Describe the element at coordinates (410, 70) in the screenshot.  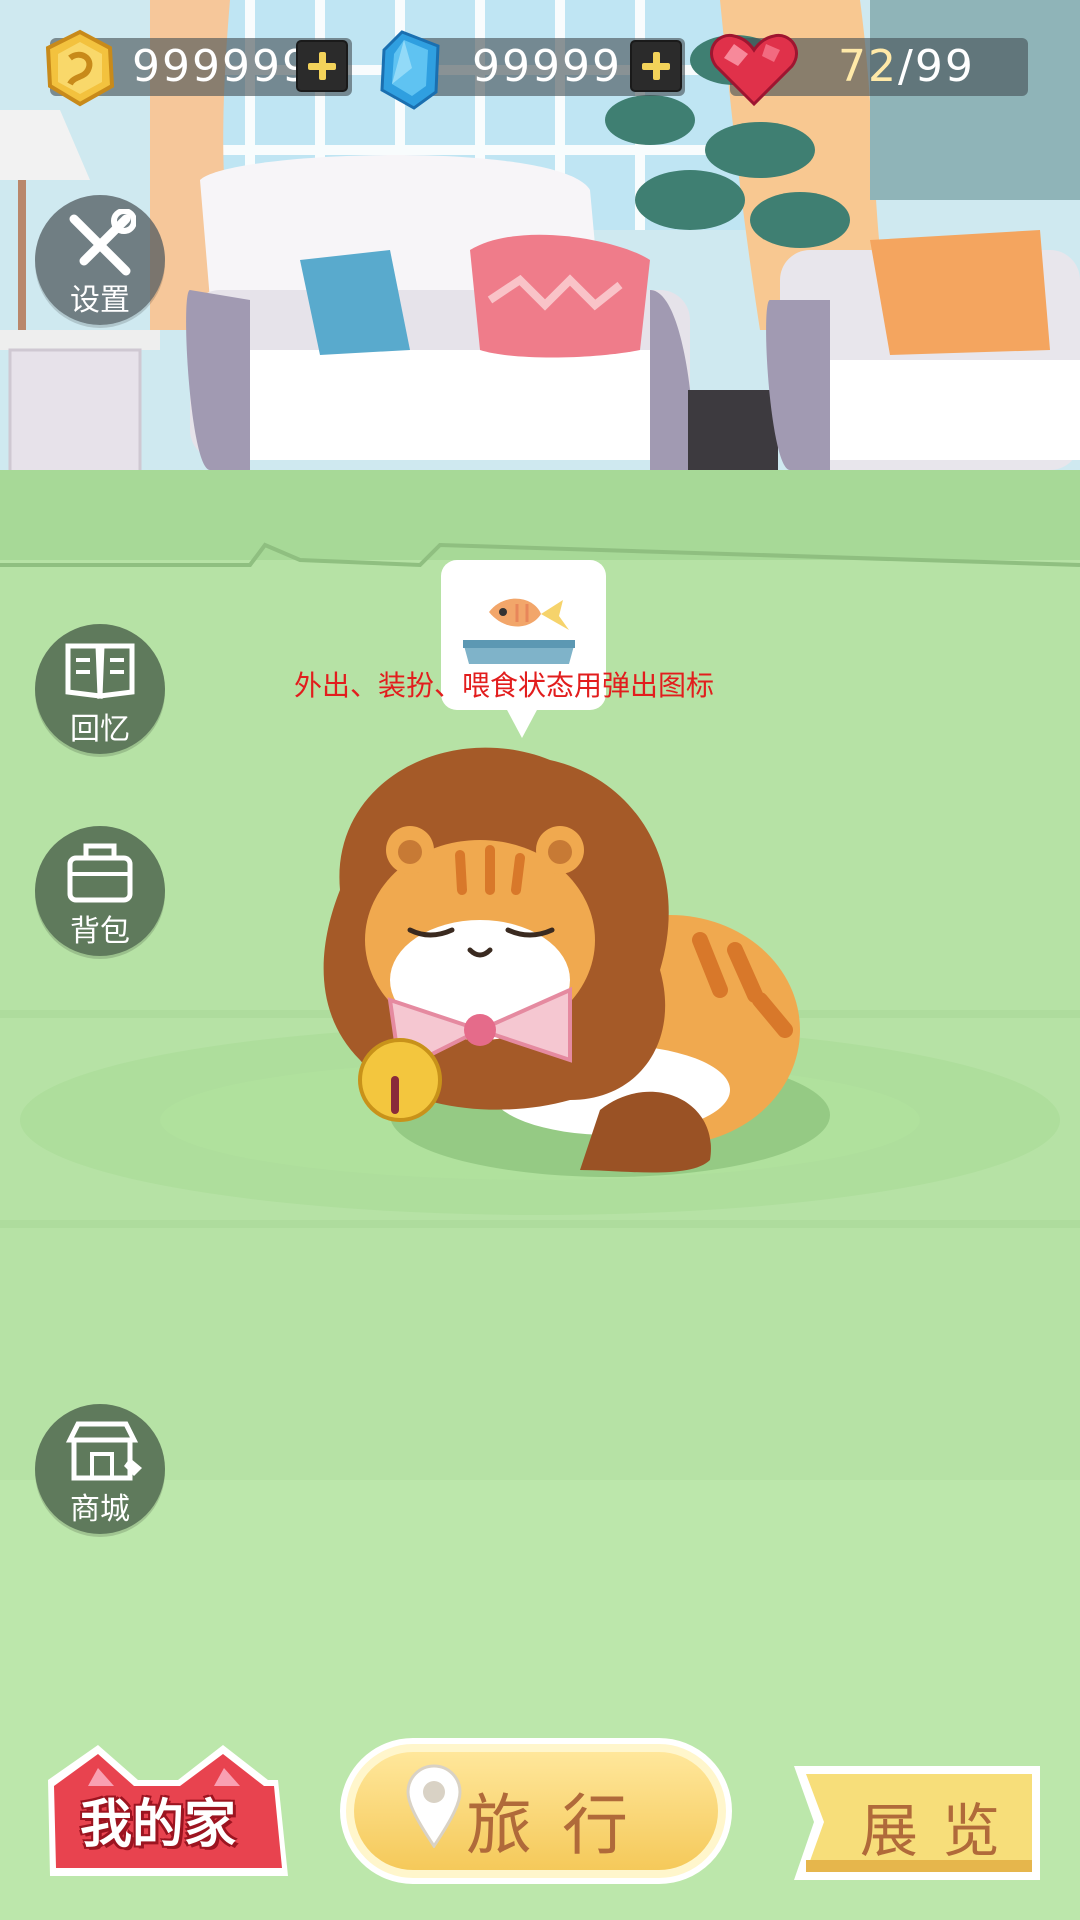
I see `blue-gem-icon` at that location.